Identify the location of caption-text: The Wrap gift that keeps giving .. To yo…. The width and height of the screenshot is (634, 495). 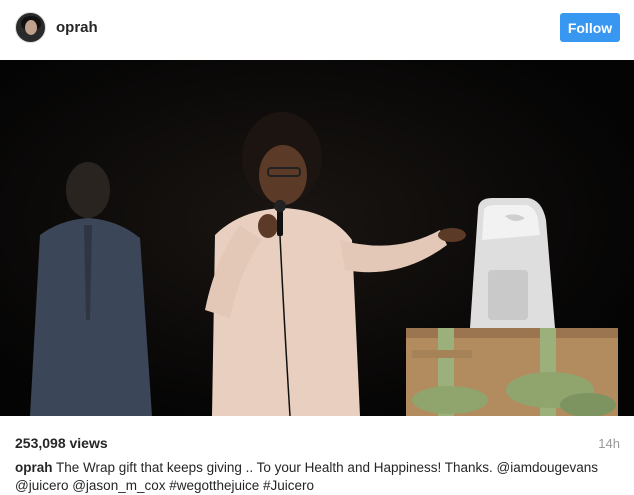
(307, 476).